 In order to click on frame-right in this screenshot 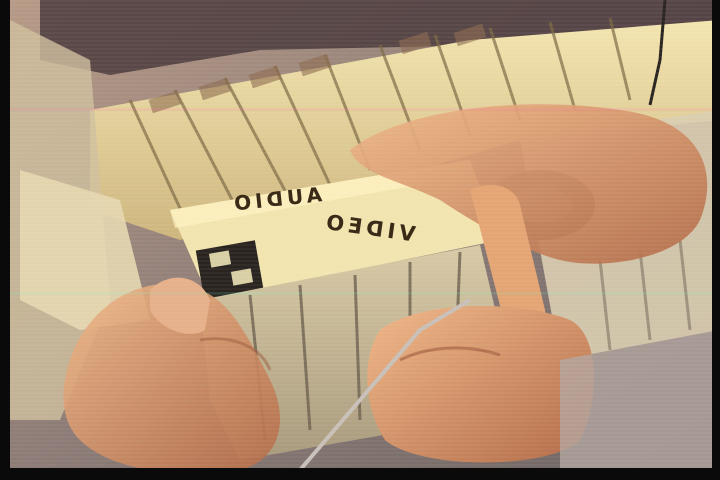, I will do `click(716, 240)`.